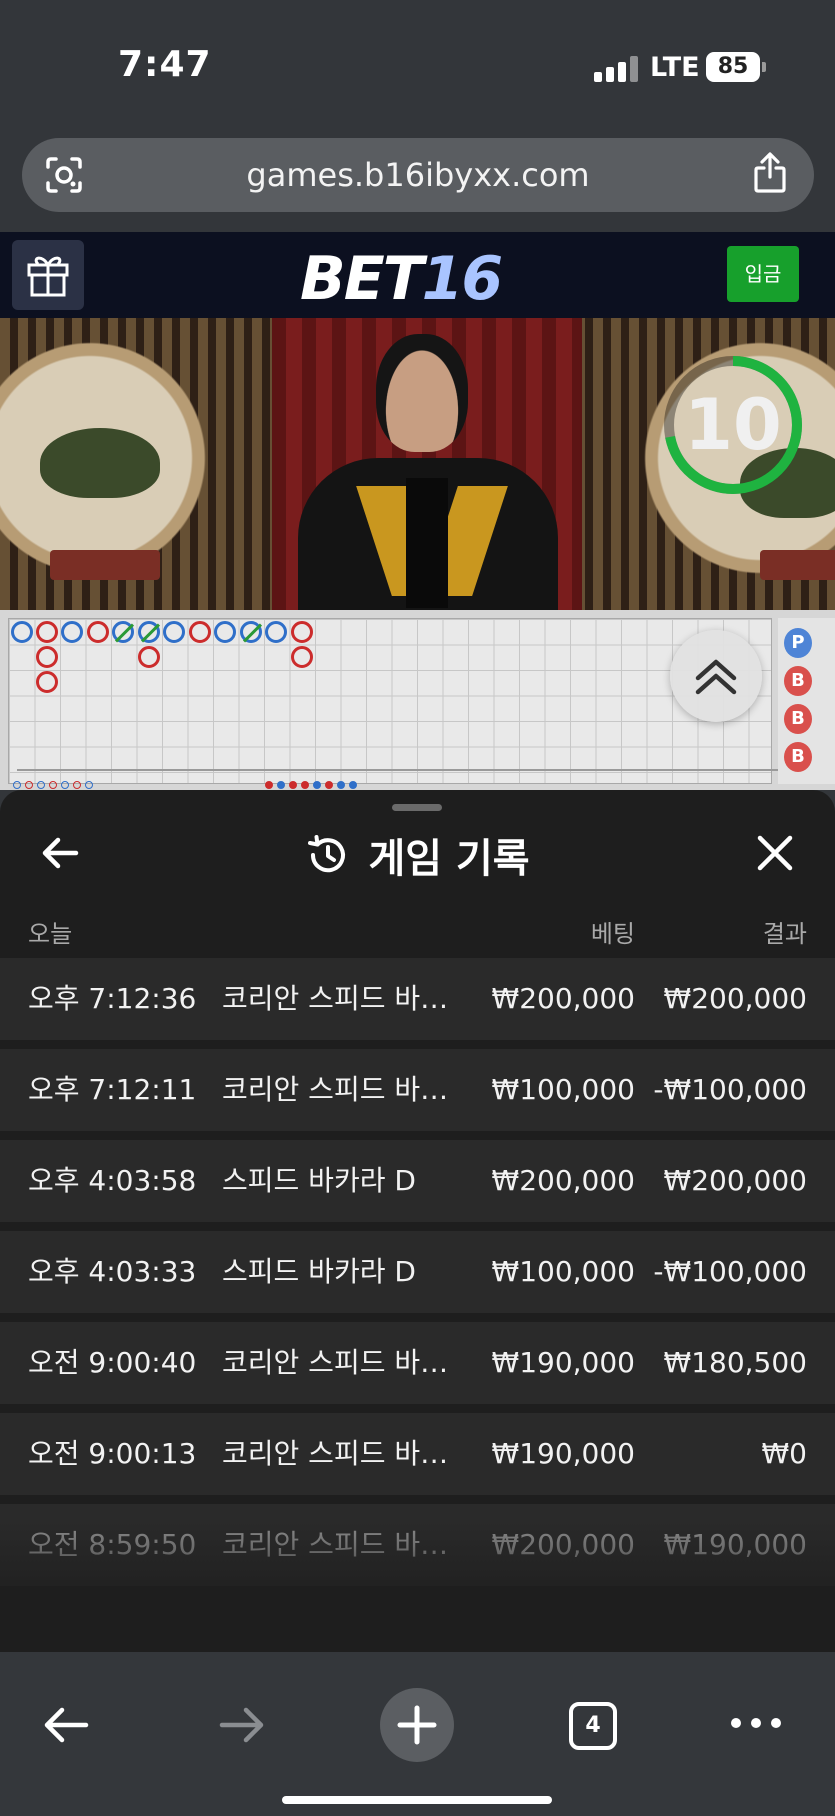 The width and height of the screenshot is (835, 1816). I want to click on row-time: 오전 9:00:40, so click(112, 1362).